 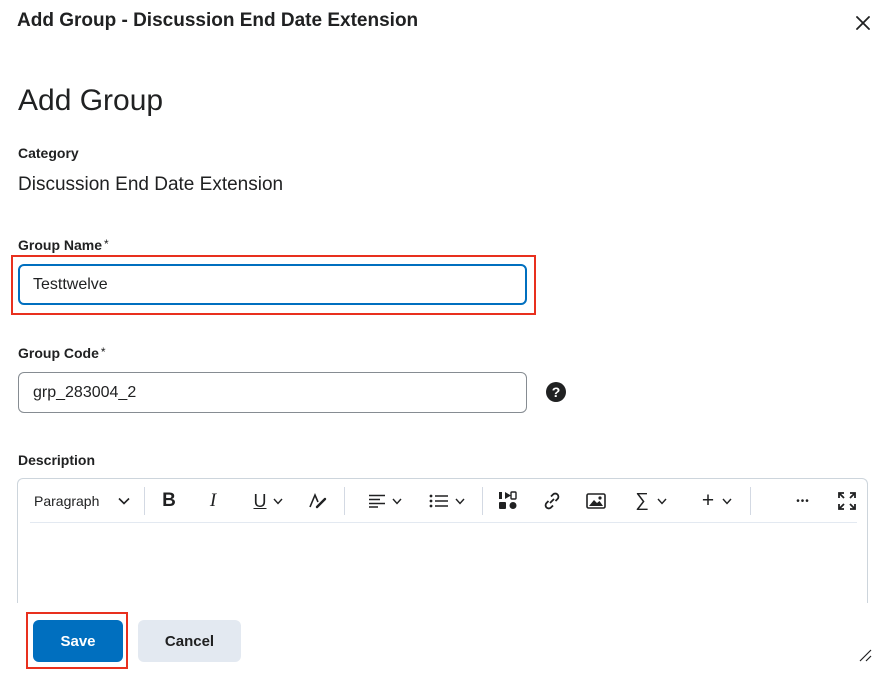 I want to click on plus-icon: +, so click(x=708, y=500).